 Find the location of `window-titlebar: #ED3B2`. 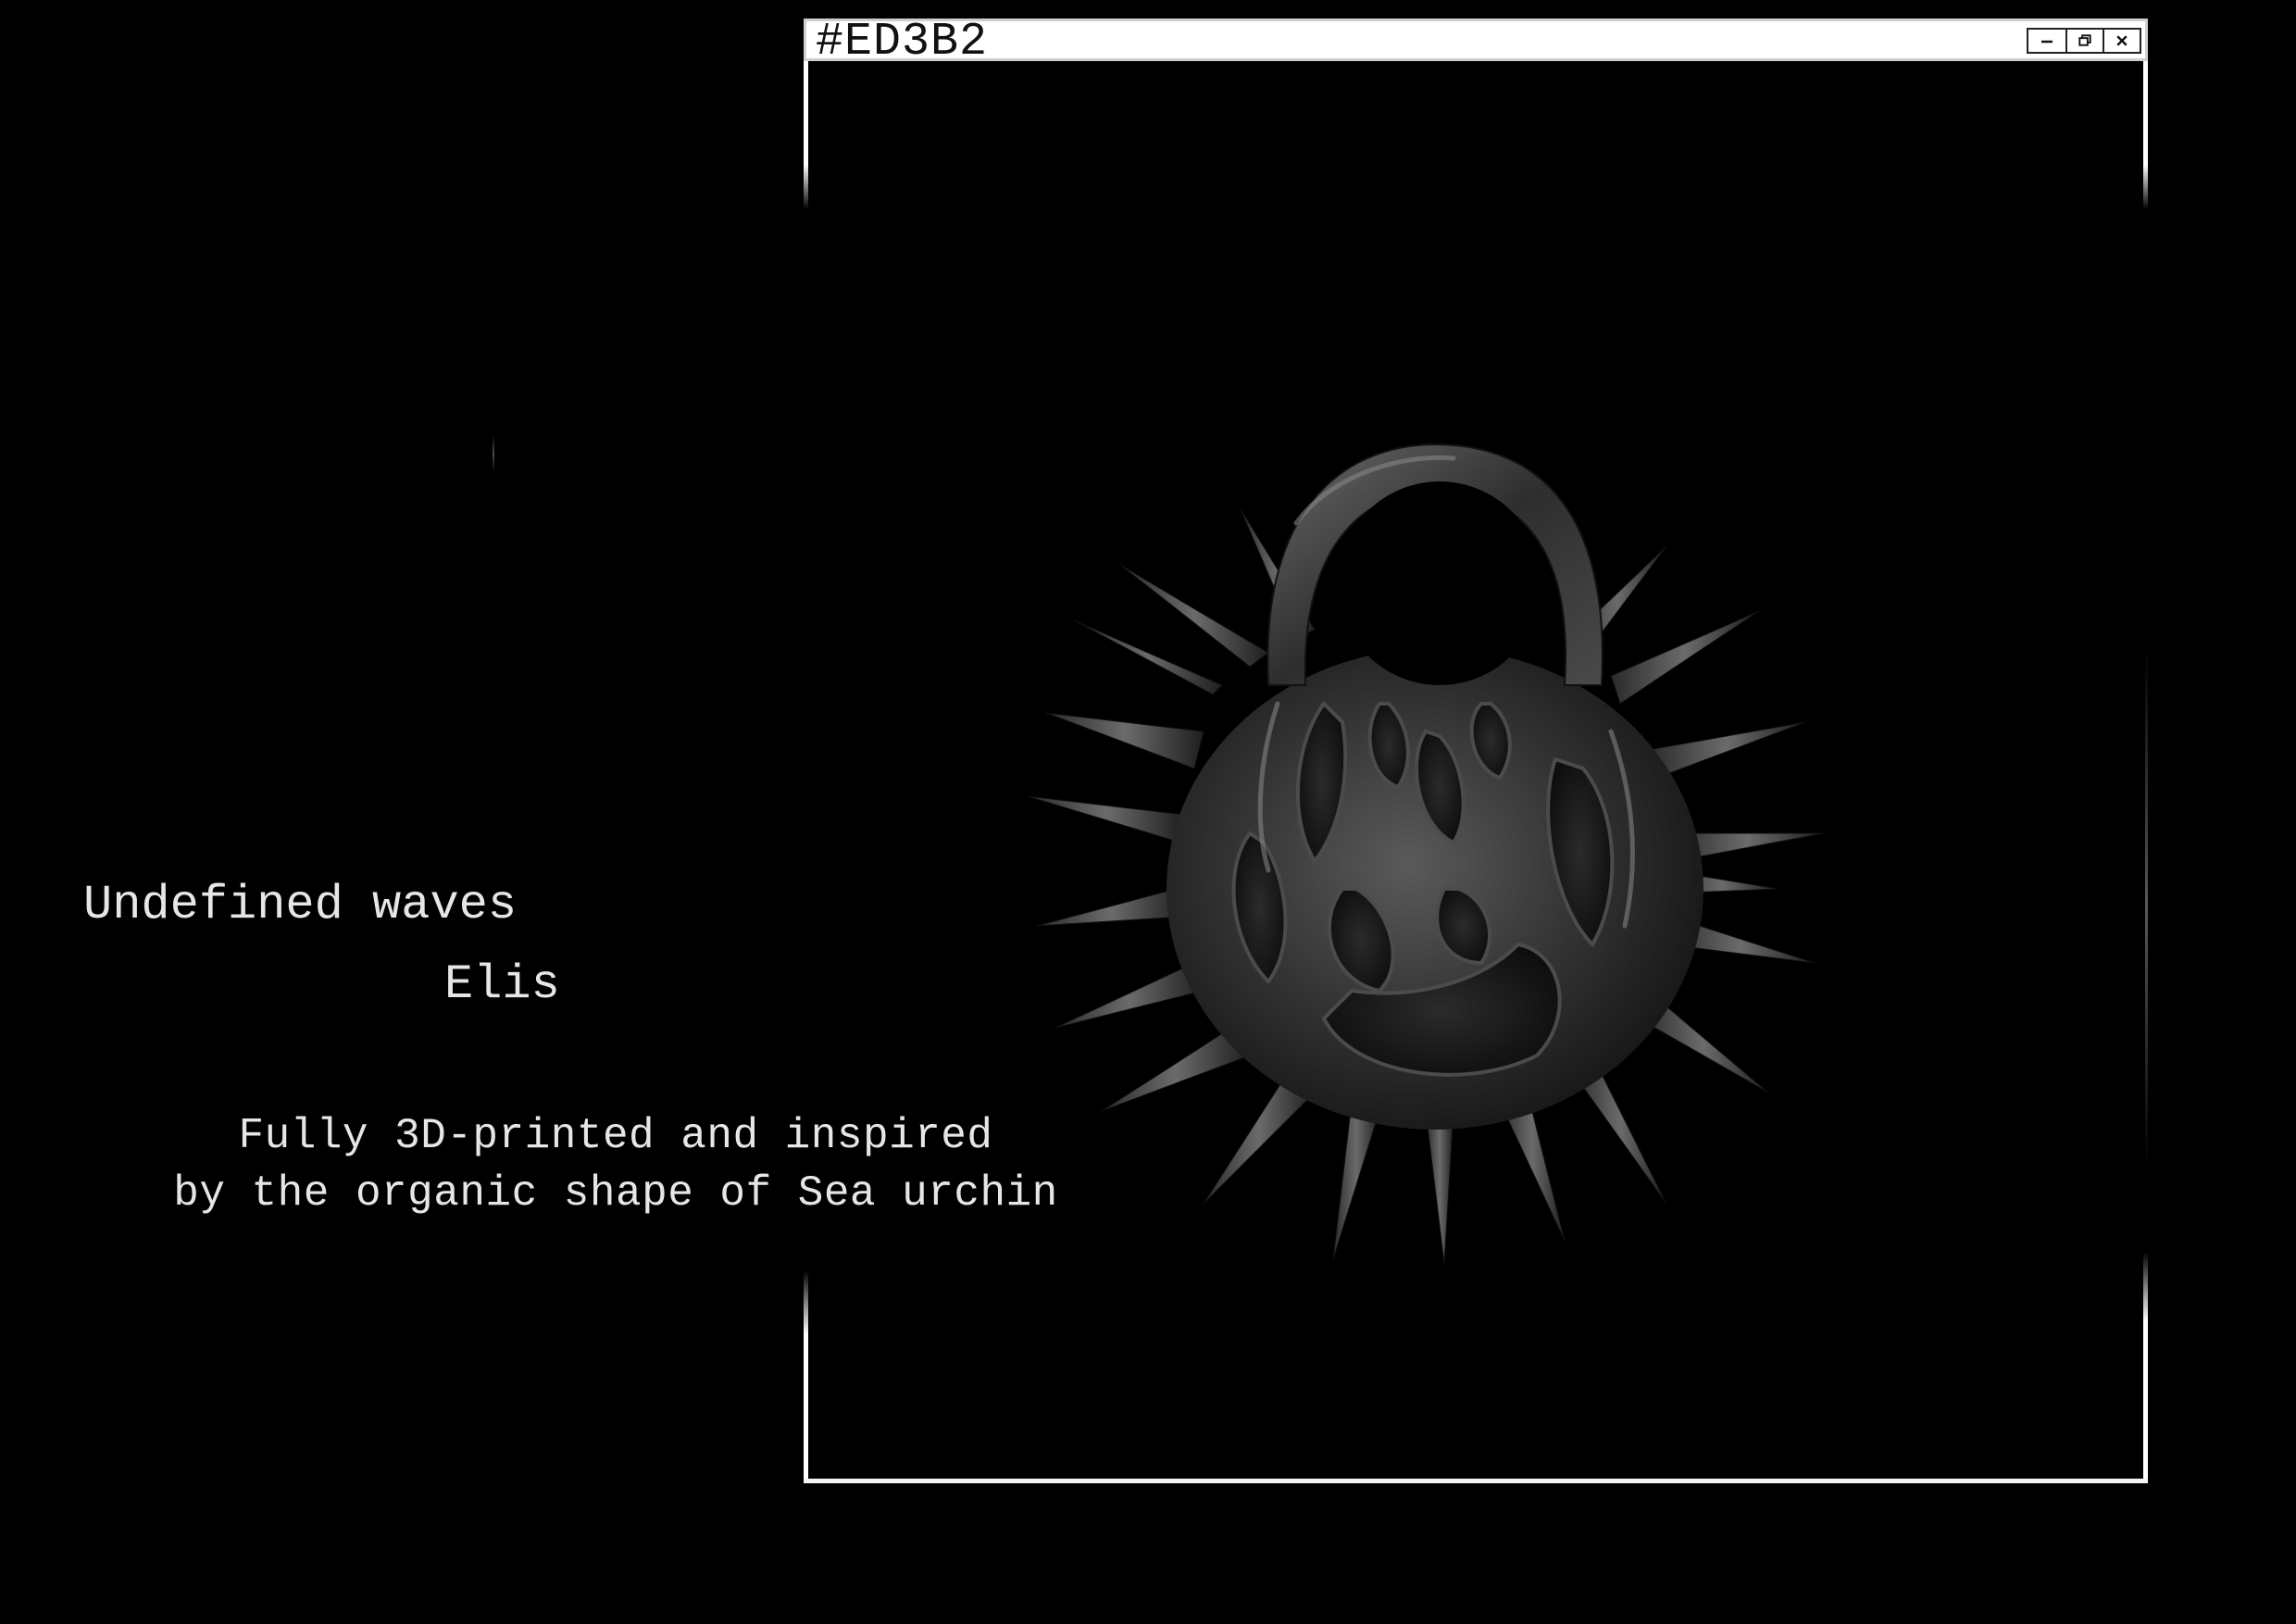

window-titlebar: #ED3B2 is located at coordinates (1476, 42).